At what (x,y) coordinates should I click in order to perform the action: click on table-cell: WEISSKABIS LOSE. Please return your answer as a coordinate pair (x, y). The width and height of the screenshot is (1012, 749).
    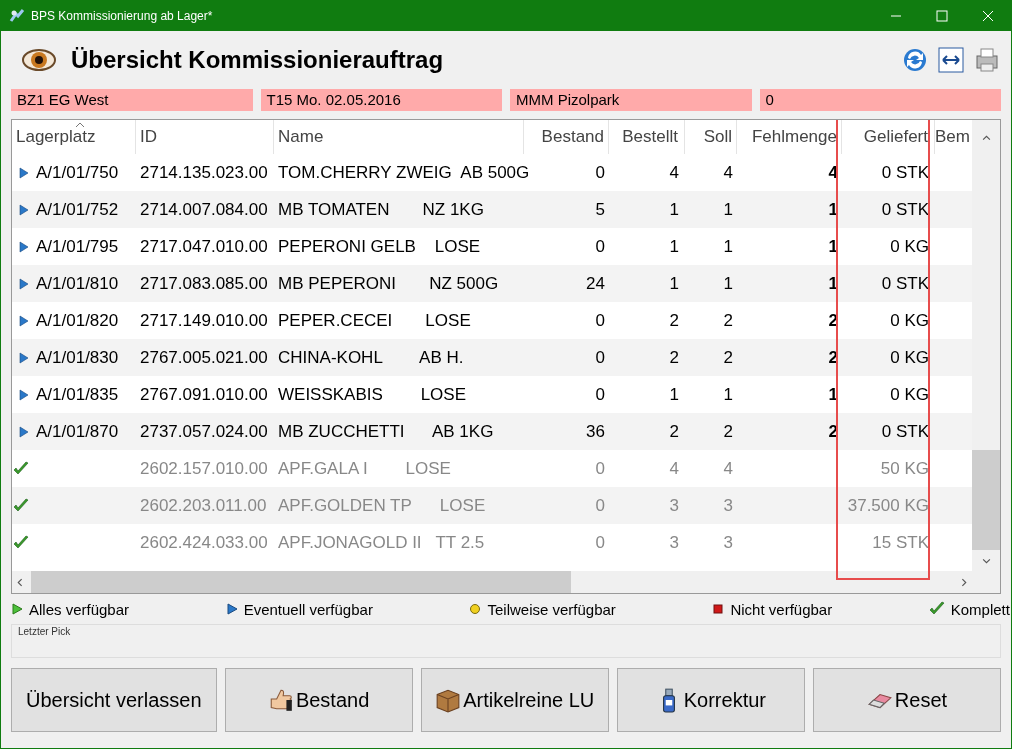
    Looking at the image, I should click on (372, 394).